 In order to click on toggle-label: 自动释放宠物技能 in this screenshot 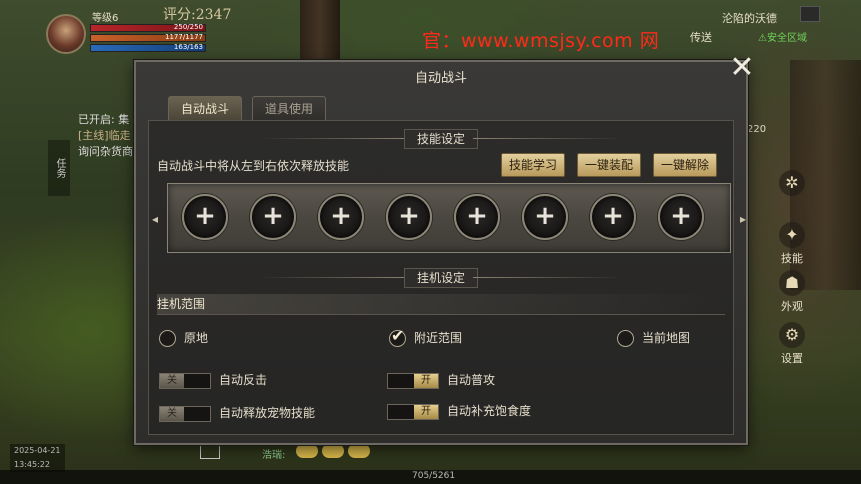, I will do `click(267, 413)`.